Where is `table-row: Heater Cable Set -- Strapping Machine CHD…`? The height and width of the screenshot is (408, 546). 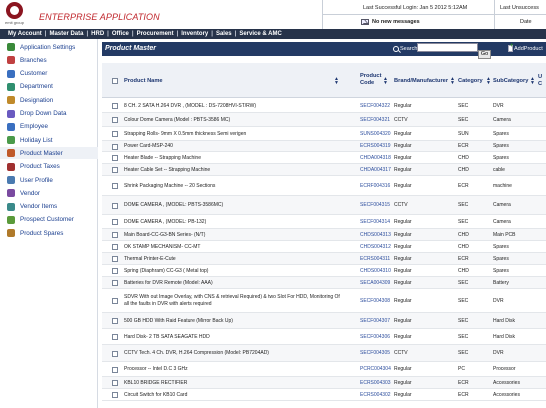
table-row: Heater Cable Set -- Strapping Machine CHD… is located at coordinates (324, 170).